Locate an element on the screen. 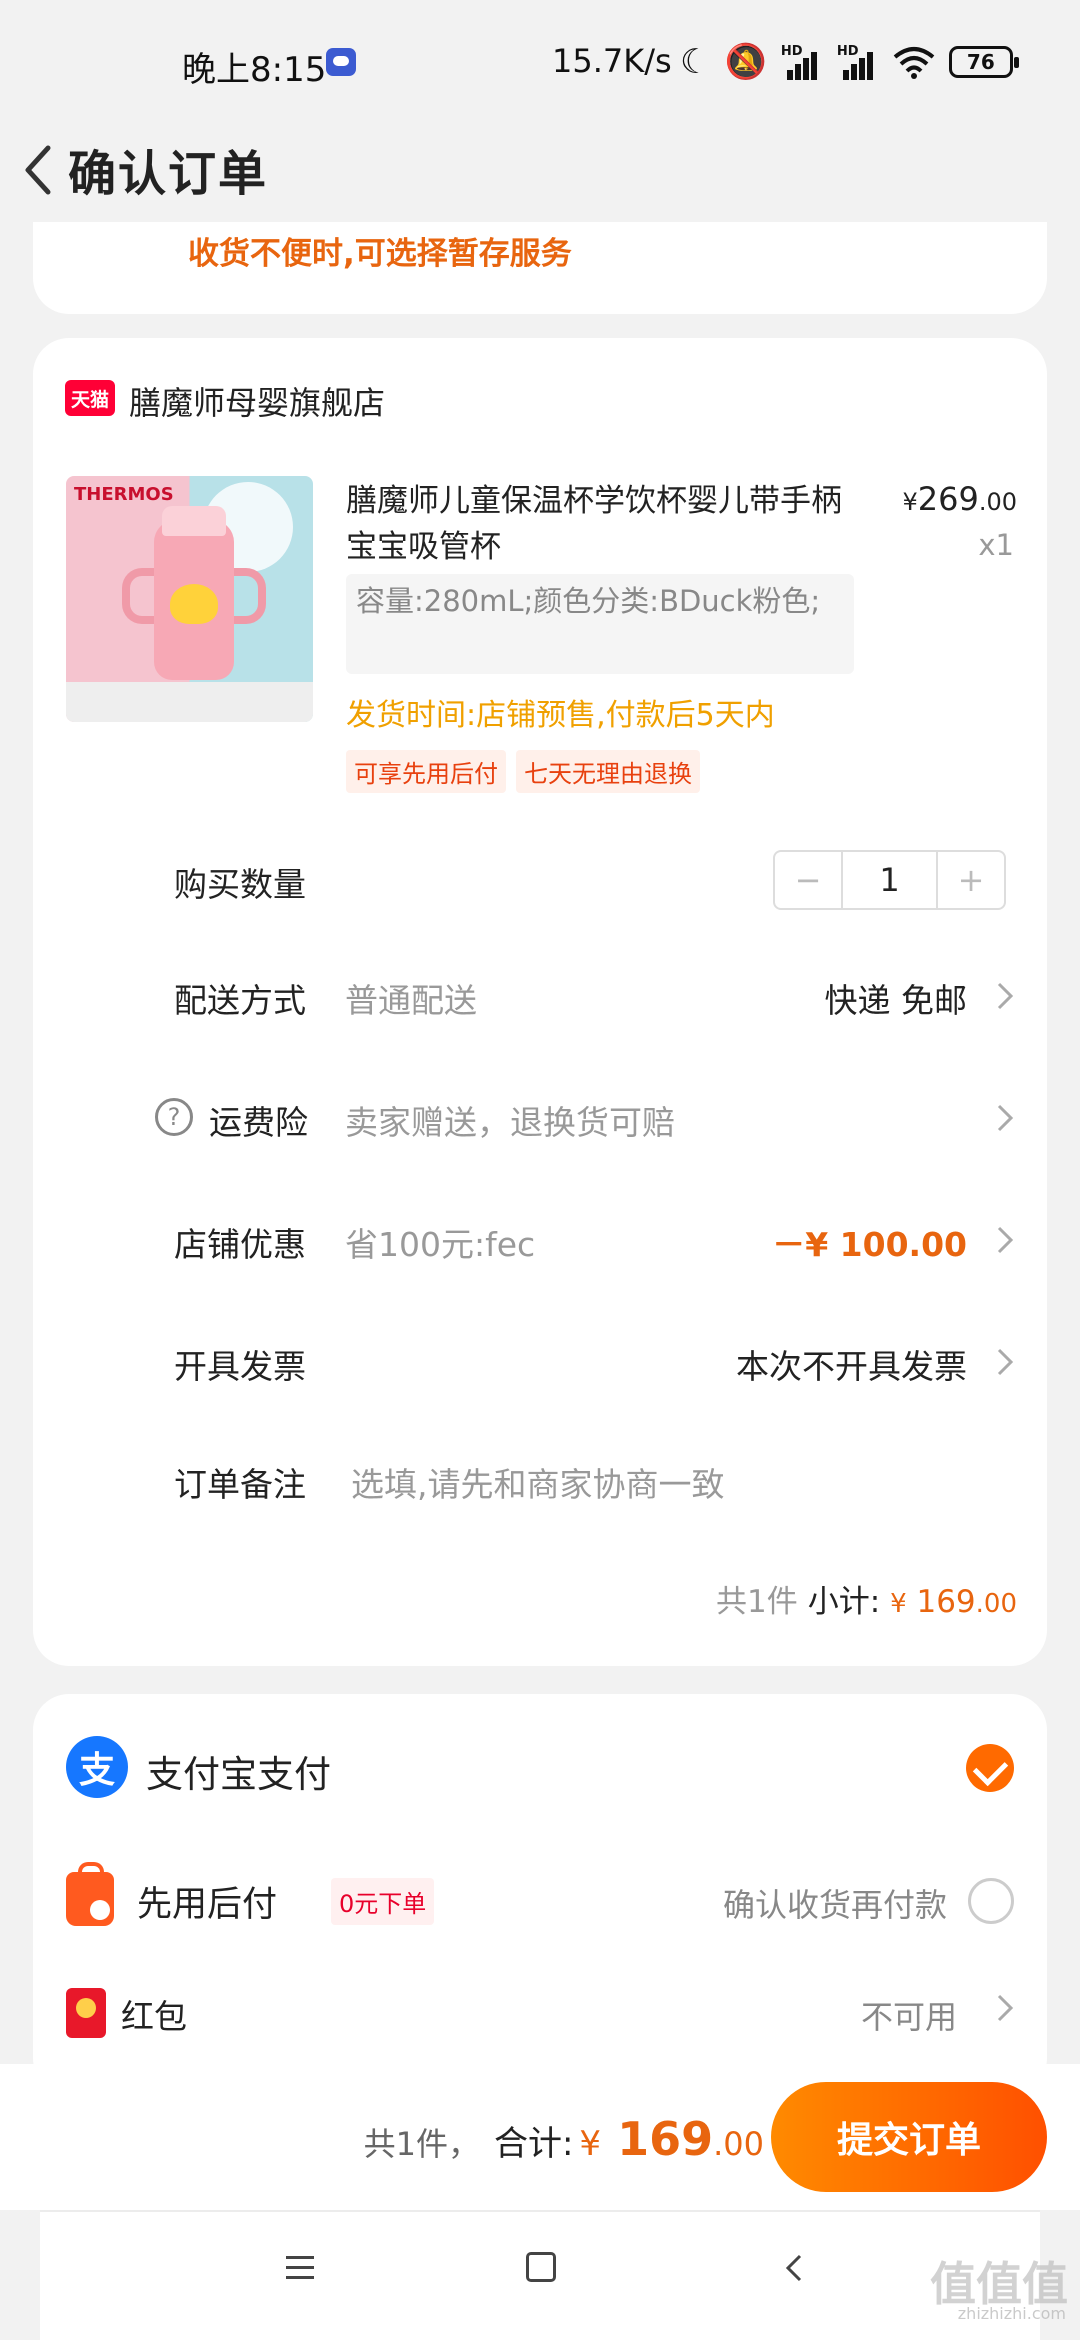 Image resolution: width=1080 pixels, height=2340 pixels. subtotal: 共1件 小计: ¥ 169.00 is located at coordinates (866, 1602).